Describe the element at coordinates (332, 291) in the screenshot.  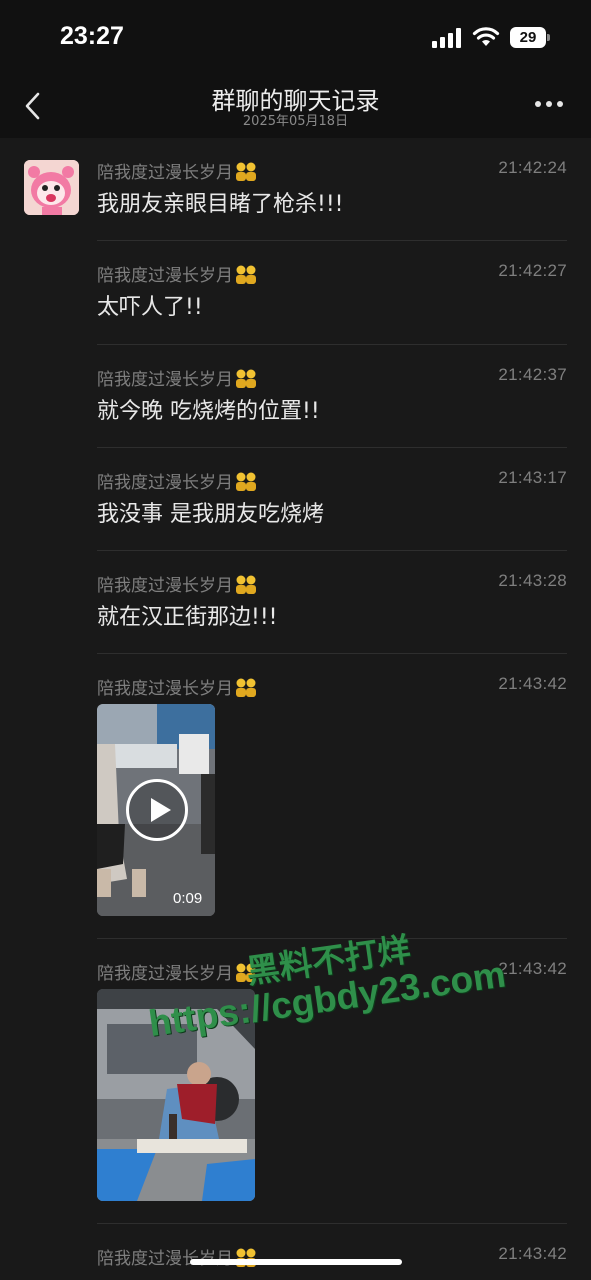
I see `message-item: 陪我度过漫长岁月 21:42:27 太吓人了!!` at that location.